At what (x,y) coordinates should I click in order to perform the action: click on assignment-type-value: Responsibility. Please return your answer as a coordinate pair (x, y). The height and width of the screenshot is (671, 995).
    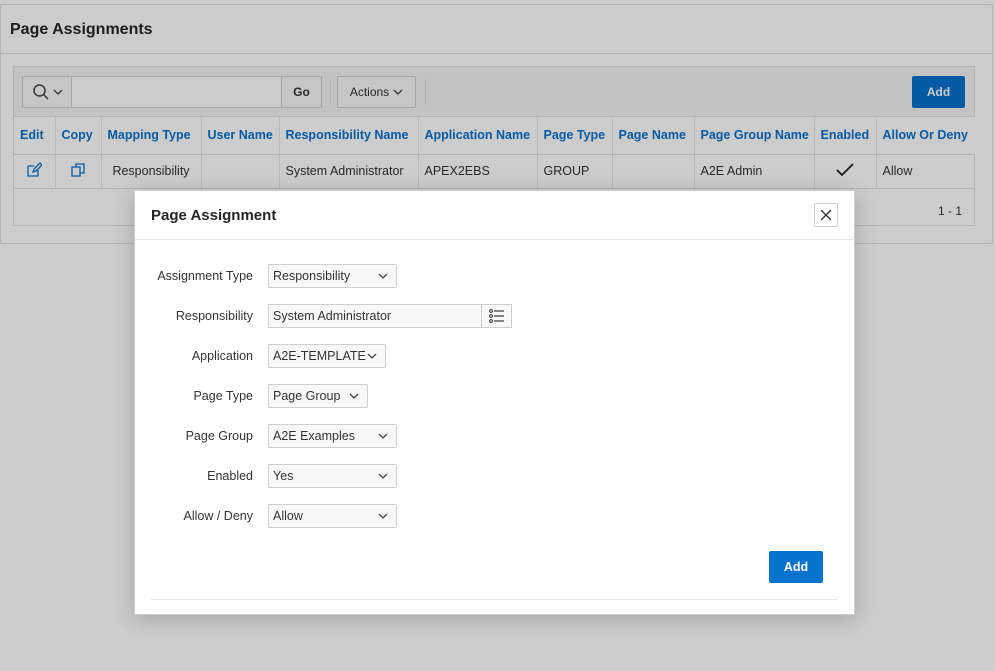
    Looking at the image, I should click on (312, 276).